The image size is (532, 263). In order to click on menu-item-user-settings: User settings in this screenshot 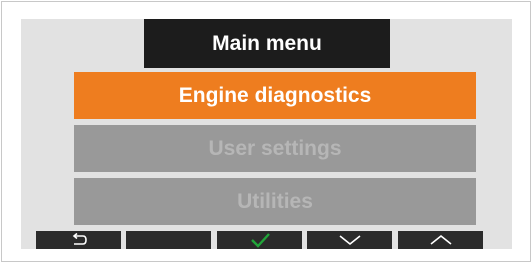, I will do `click(275, 148)`.